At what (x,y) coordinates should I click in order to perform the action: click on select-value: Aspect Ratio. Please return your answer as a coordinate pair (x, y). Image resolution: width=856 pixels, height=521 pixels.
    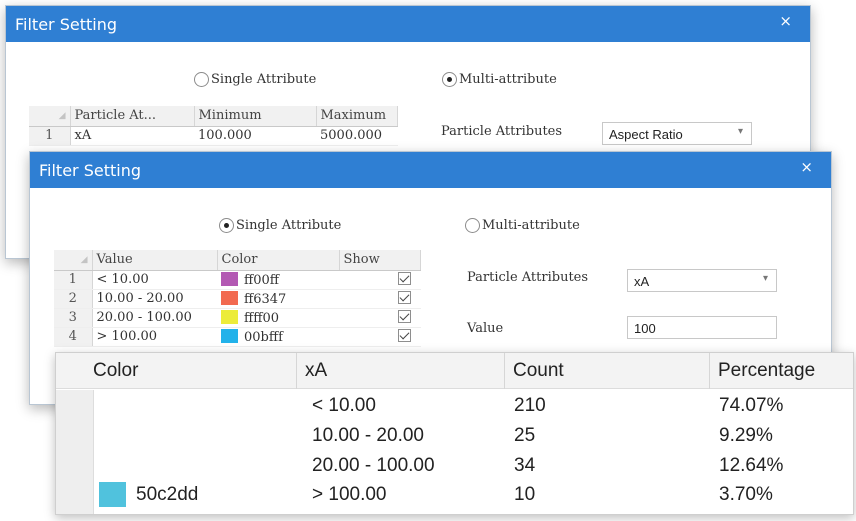
    Looking at the image, I should click on (646, 134).